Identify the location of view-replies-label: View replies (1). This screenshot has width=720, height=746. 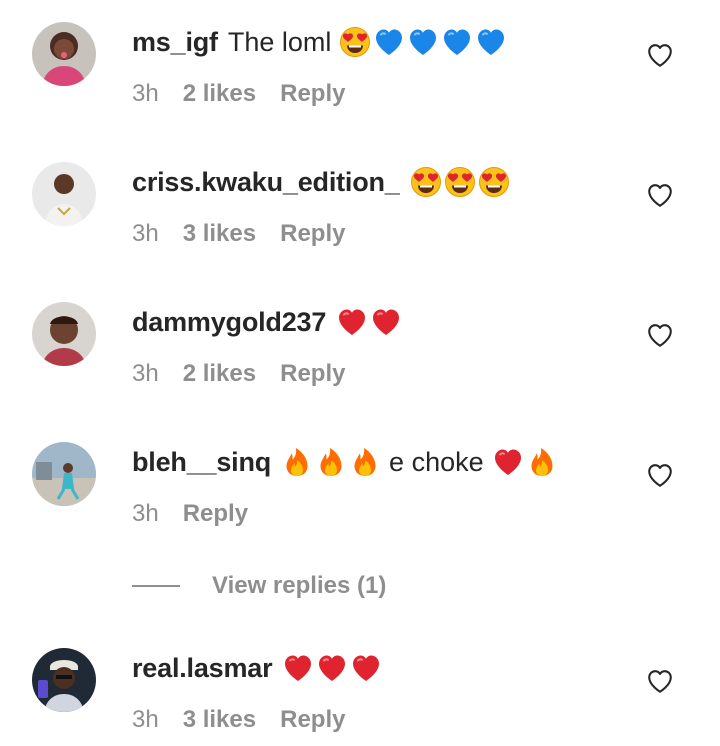
(299, 586).